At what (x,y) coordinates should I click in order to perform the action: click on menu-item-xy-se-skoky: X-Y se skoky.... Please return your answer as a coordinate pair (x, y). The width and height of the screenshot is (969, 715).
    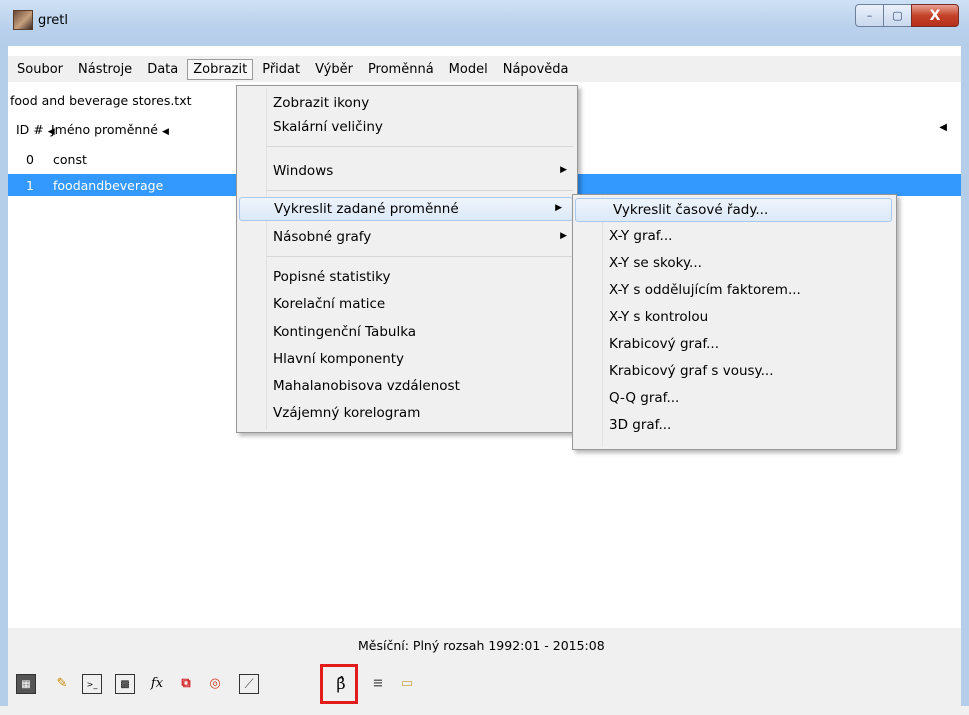
    Looking at the image, I should click on (734, 264).